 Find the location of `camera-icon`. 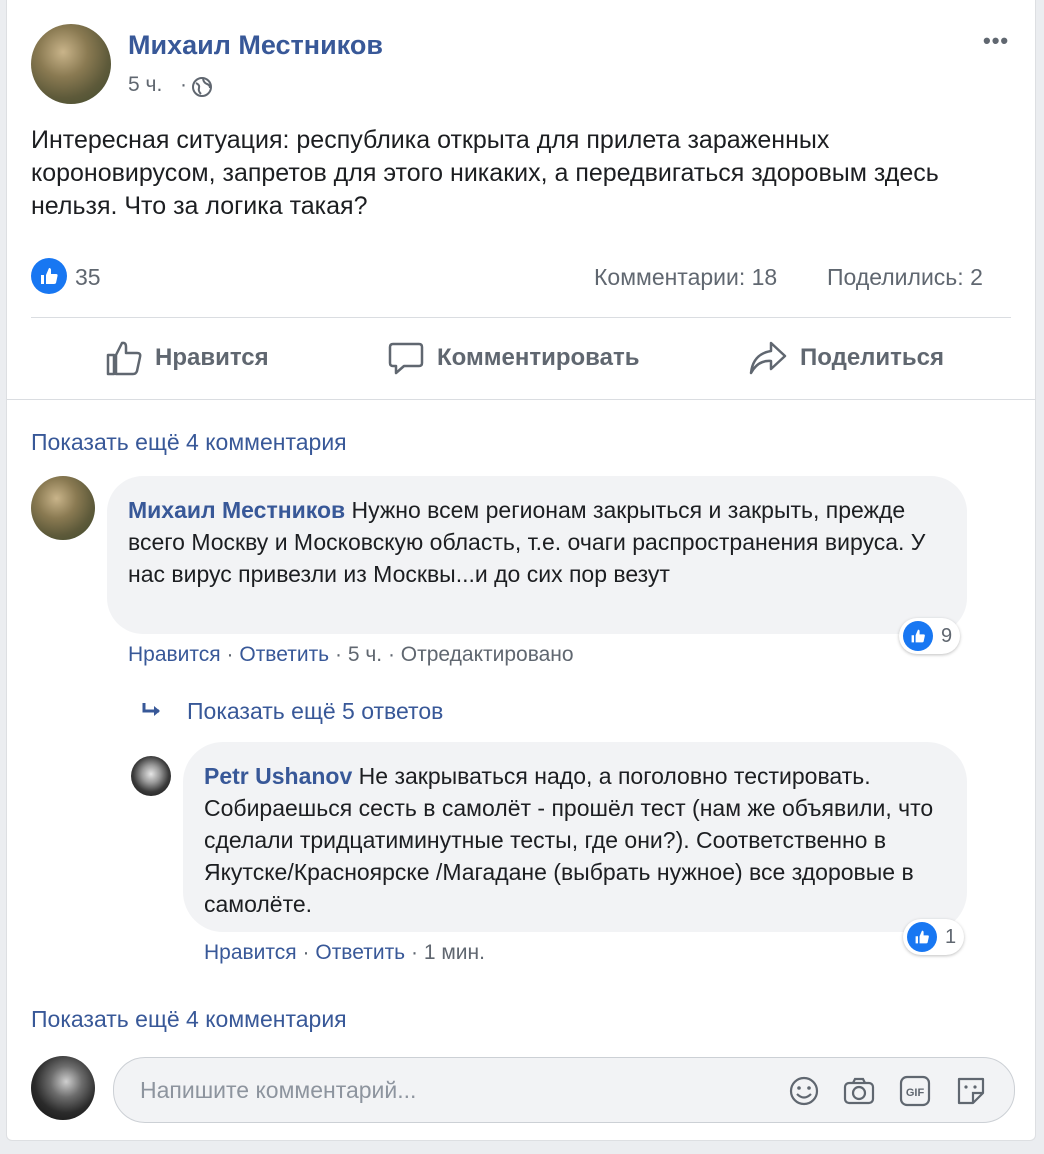

camera-icon is located at coordinates (859, 1091).